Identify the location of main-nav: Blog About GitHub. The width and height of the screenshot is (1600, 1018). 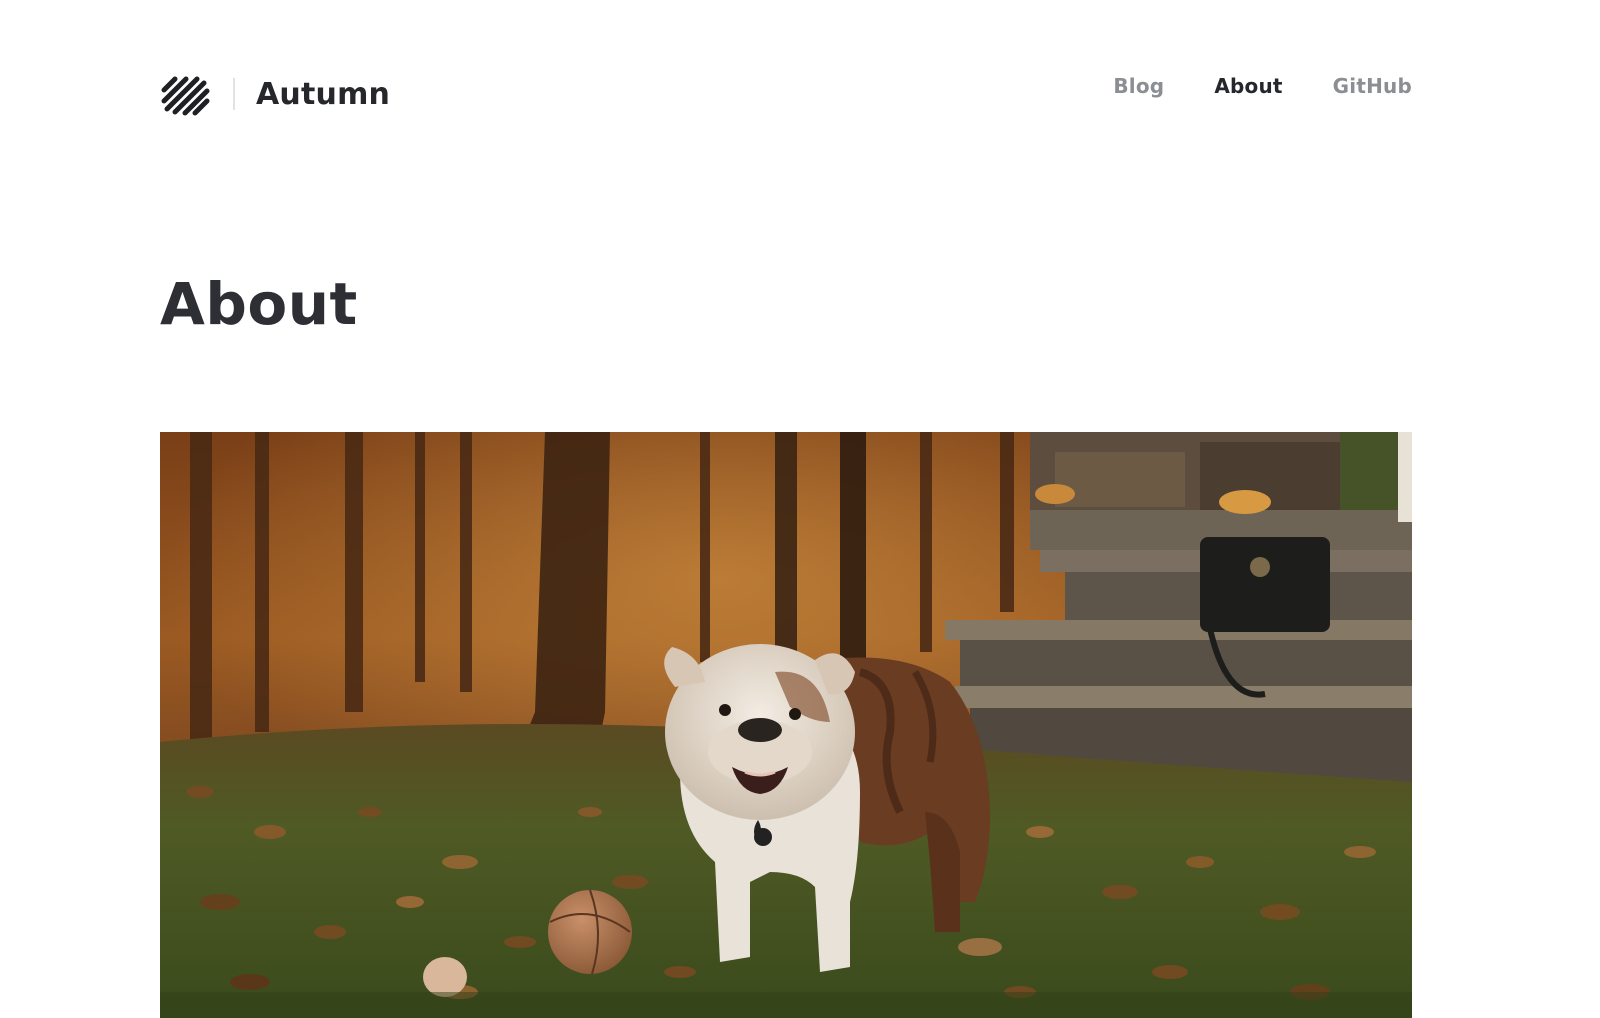
(1262, 86).